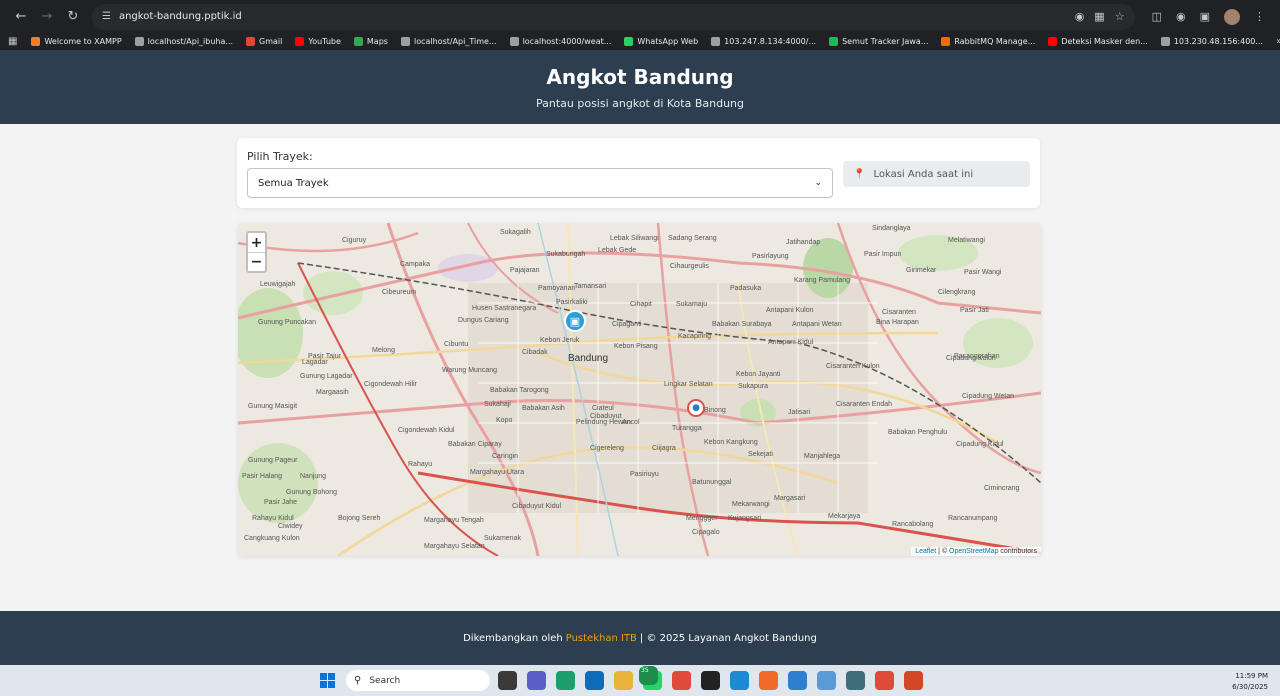 The width and height of the screenshot is (1280, 696). Describe the element at coordinates (681, 680) in the screenshot. I see `chrome-icon` at that location.